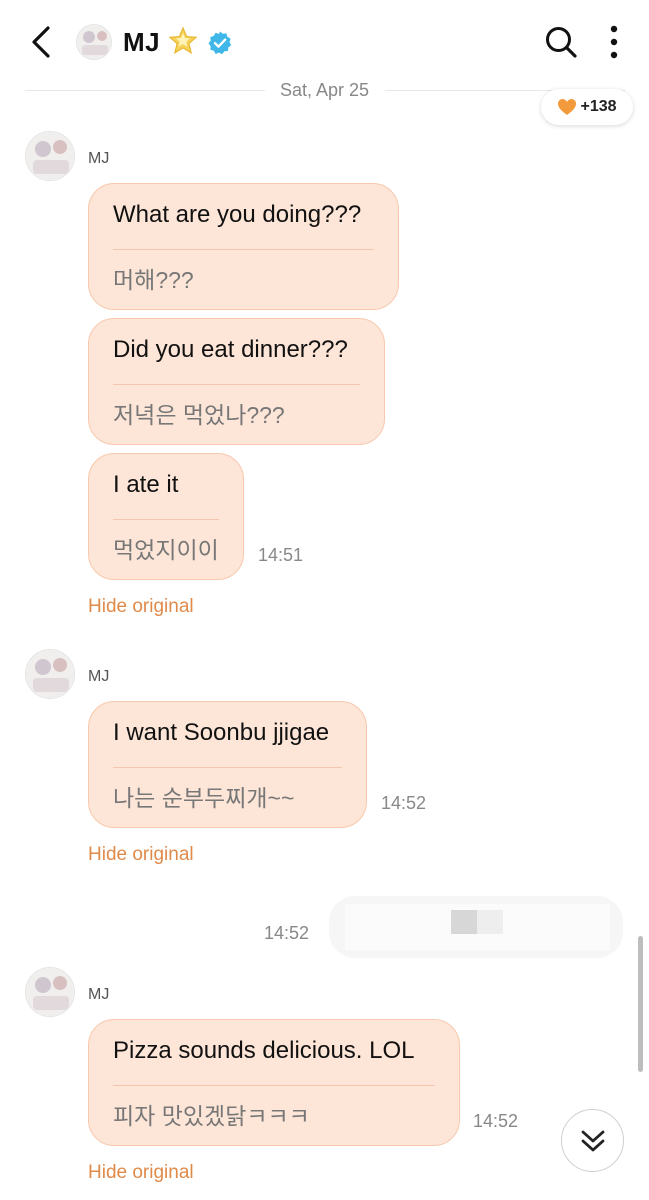 Image resolution: width=649 pixels, height=1200 pixels. Describe the element at coordinates (230, 349) in the screenshot. I see `translated-text: Did you eat dinner???` at that location.